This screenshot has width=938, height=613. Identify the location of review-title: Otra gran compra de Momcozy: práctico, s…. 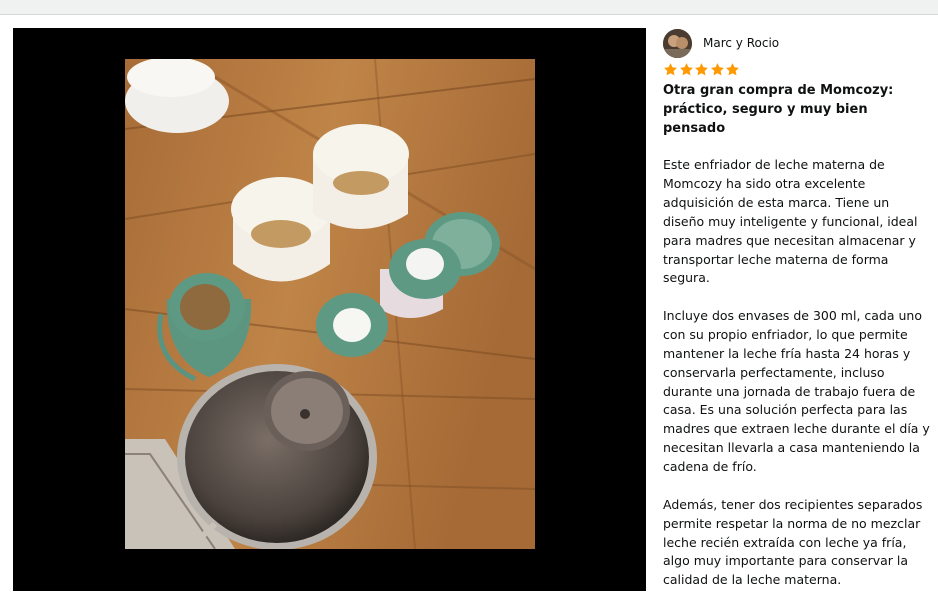
(797, 109).